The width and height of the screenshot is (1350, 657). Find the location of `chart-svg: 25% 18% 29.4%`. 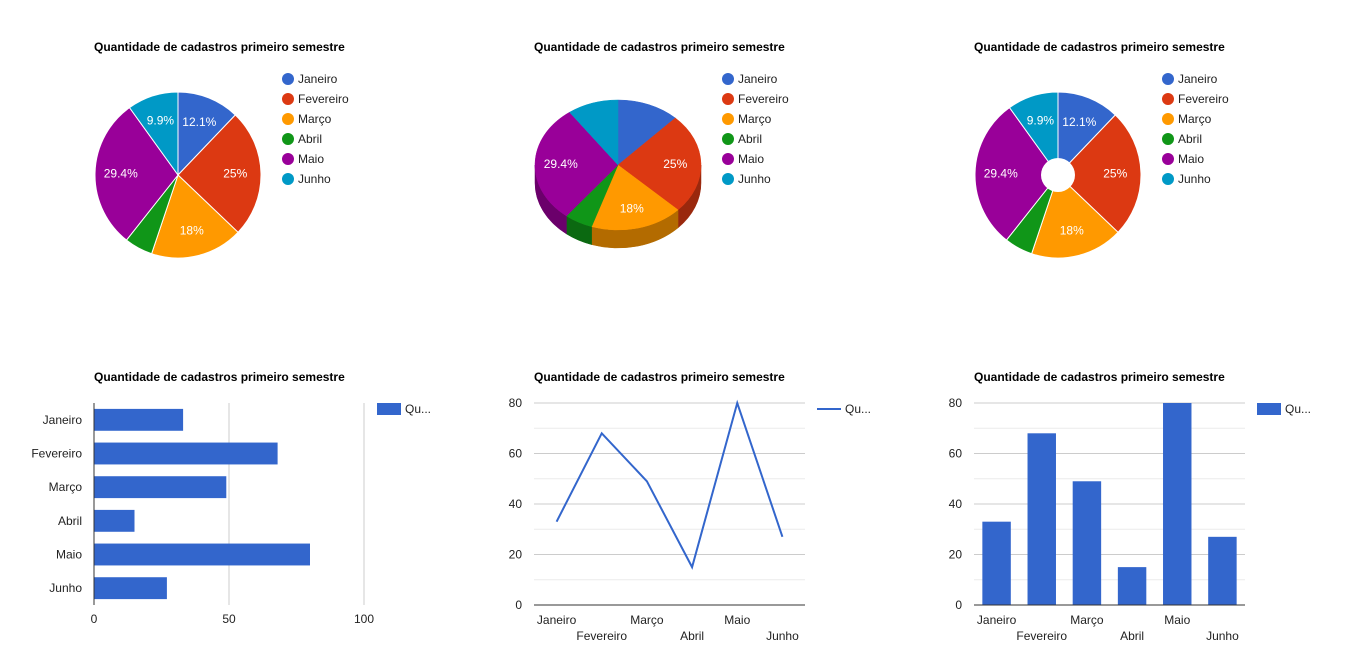

chart-svg: 25% 18% 29.4% is located at coordinates (618, 174).